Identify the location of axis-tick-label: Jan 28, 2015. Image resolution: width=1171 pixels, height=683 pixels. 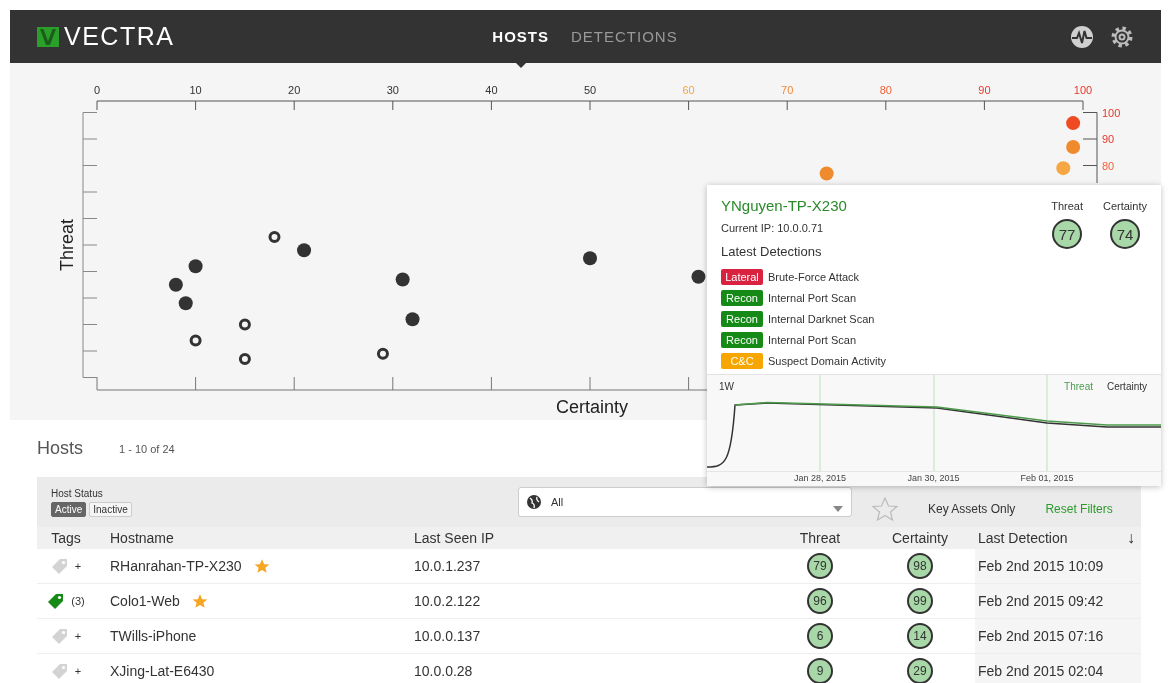
(820, 478).